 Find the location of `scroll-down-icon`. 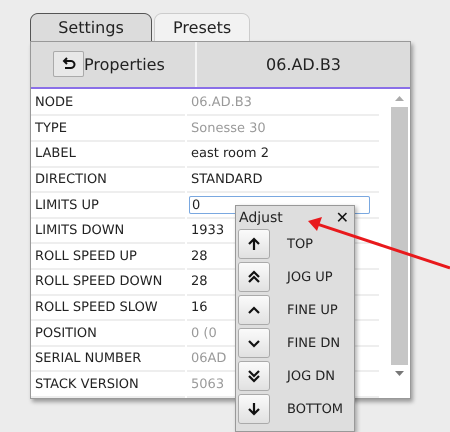

scroll-down-icon is located at coordinates (399, 373).